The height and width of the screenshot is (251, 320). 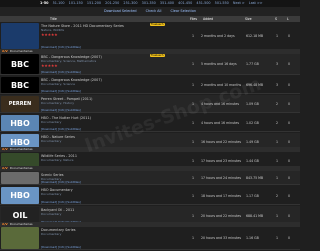 What do you see at coordinates (130, 3) in the screenshot?
I see `page-link: 251-300` at bounding box center [130, 3].